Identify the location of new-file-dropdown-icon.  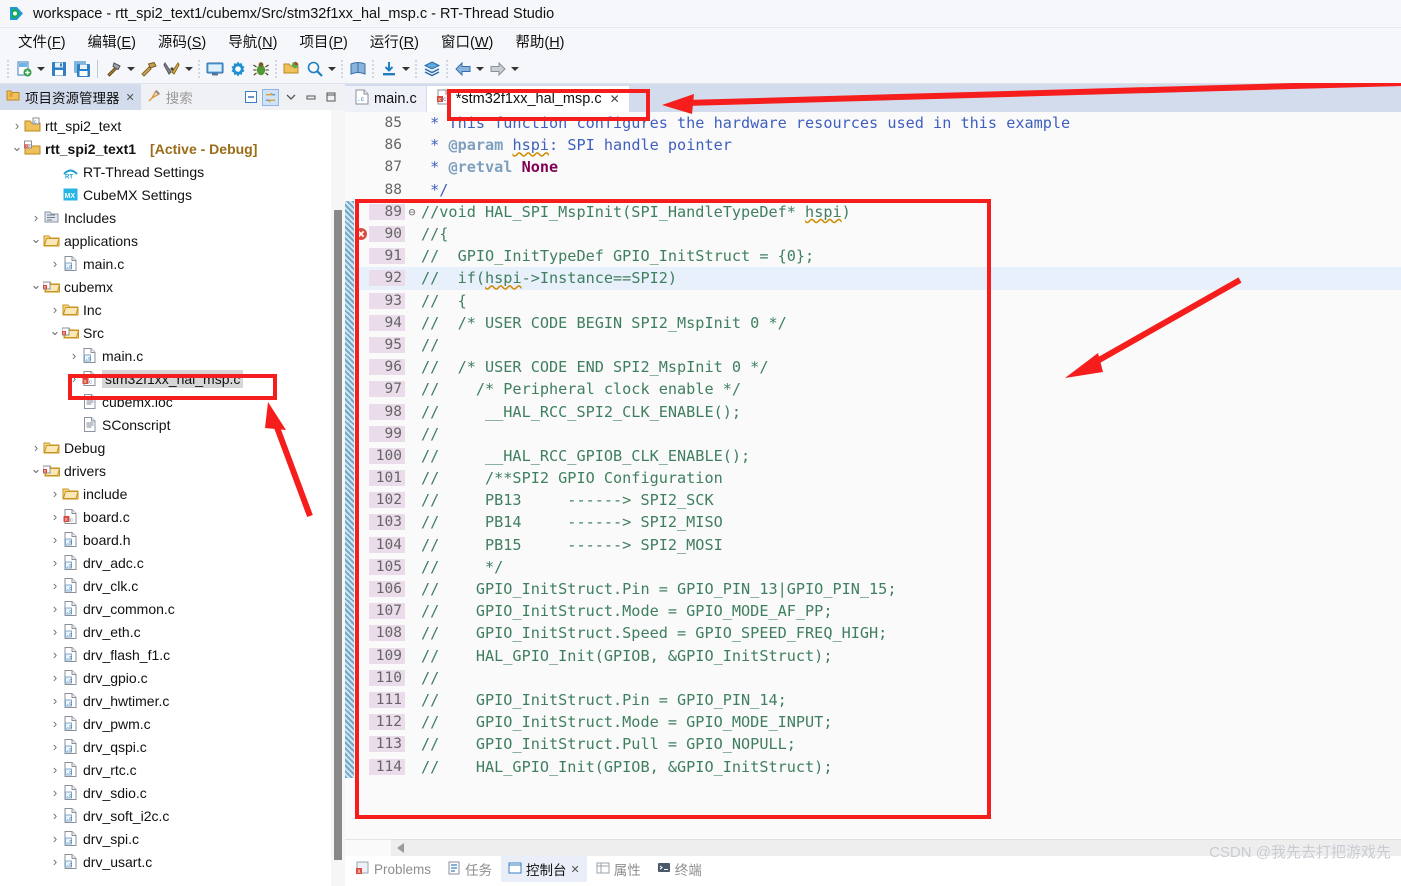
(41, 69).